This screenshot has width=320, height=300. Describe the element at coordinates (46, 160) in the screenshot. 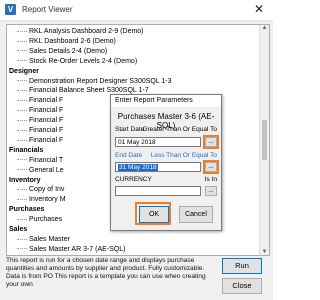

I see `tree-item-label: Financial T` at that location.